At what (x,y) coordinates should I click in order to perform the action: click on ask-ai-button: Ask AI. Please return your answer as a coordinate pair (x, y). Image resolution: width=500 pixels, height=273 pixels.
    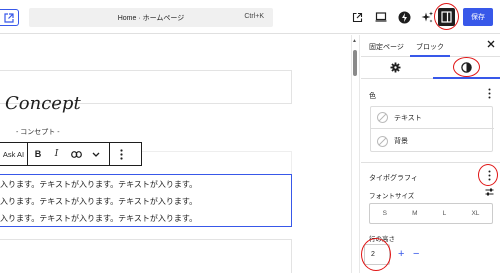
    Looking at the image, I should click on (13, 154).